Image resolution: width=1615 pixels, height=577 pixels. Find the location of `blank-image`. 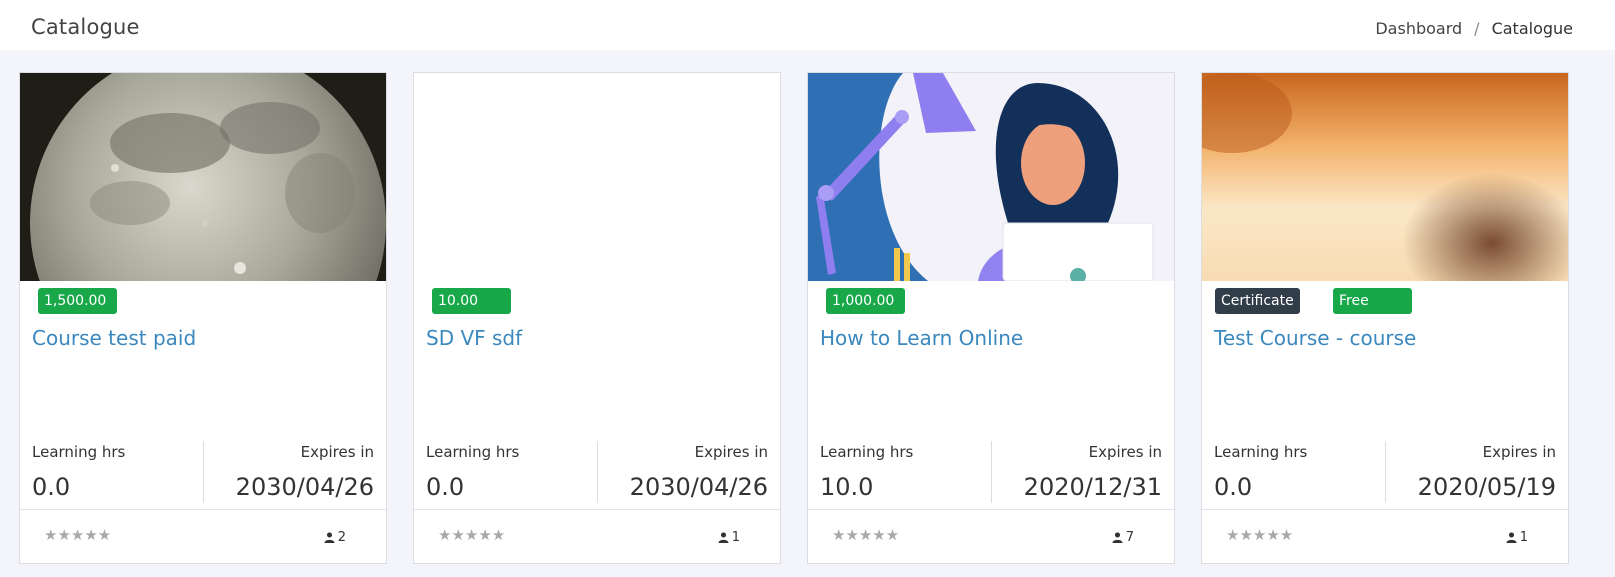

blank-image is located at coordinates (597, 177).